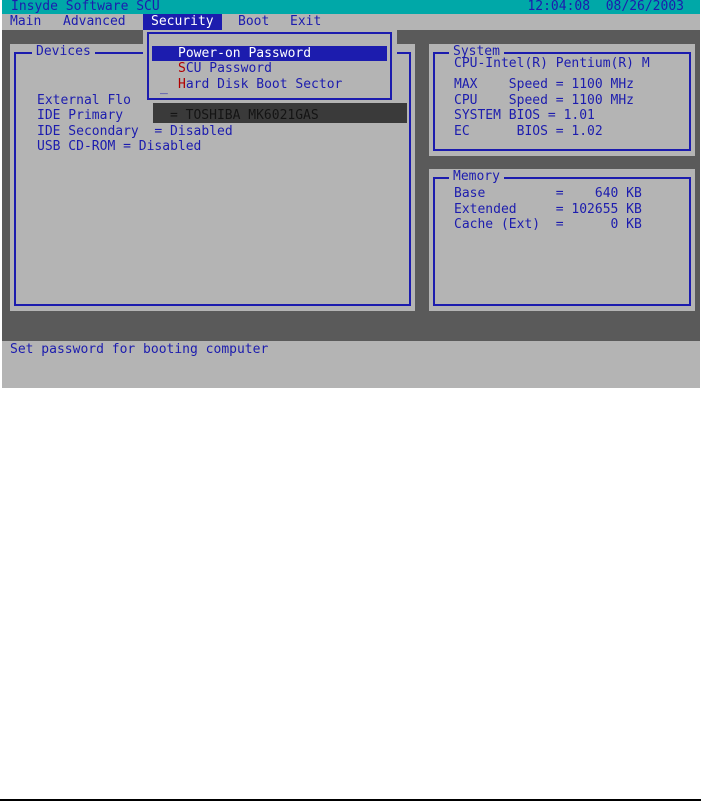 The height and width of the screenshot is (801, 701). What do you see at coordinates (548, 224) in the screenshot?
I see `memory-cache-ext: Cache (Ext) = 0 KB` at bounding box center [548, 224].